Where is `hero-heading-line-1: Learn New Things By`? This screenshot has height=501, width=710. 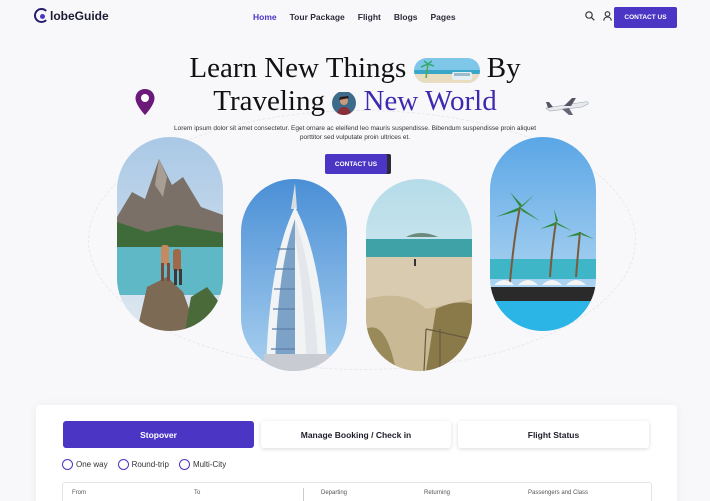 hero-heading-line-1: Learn New Things By is located at coordinates (355, 68).